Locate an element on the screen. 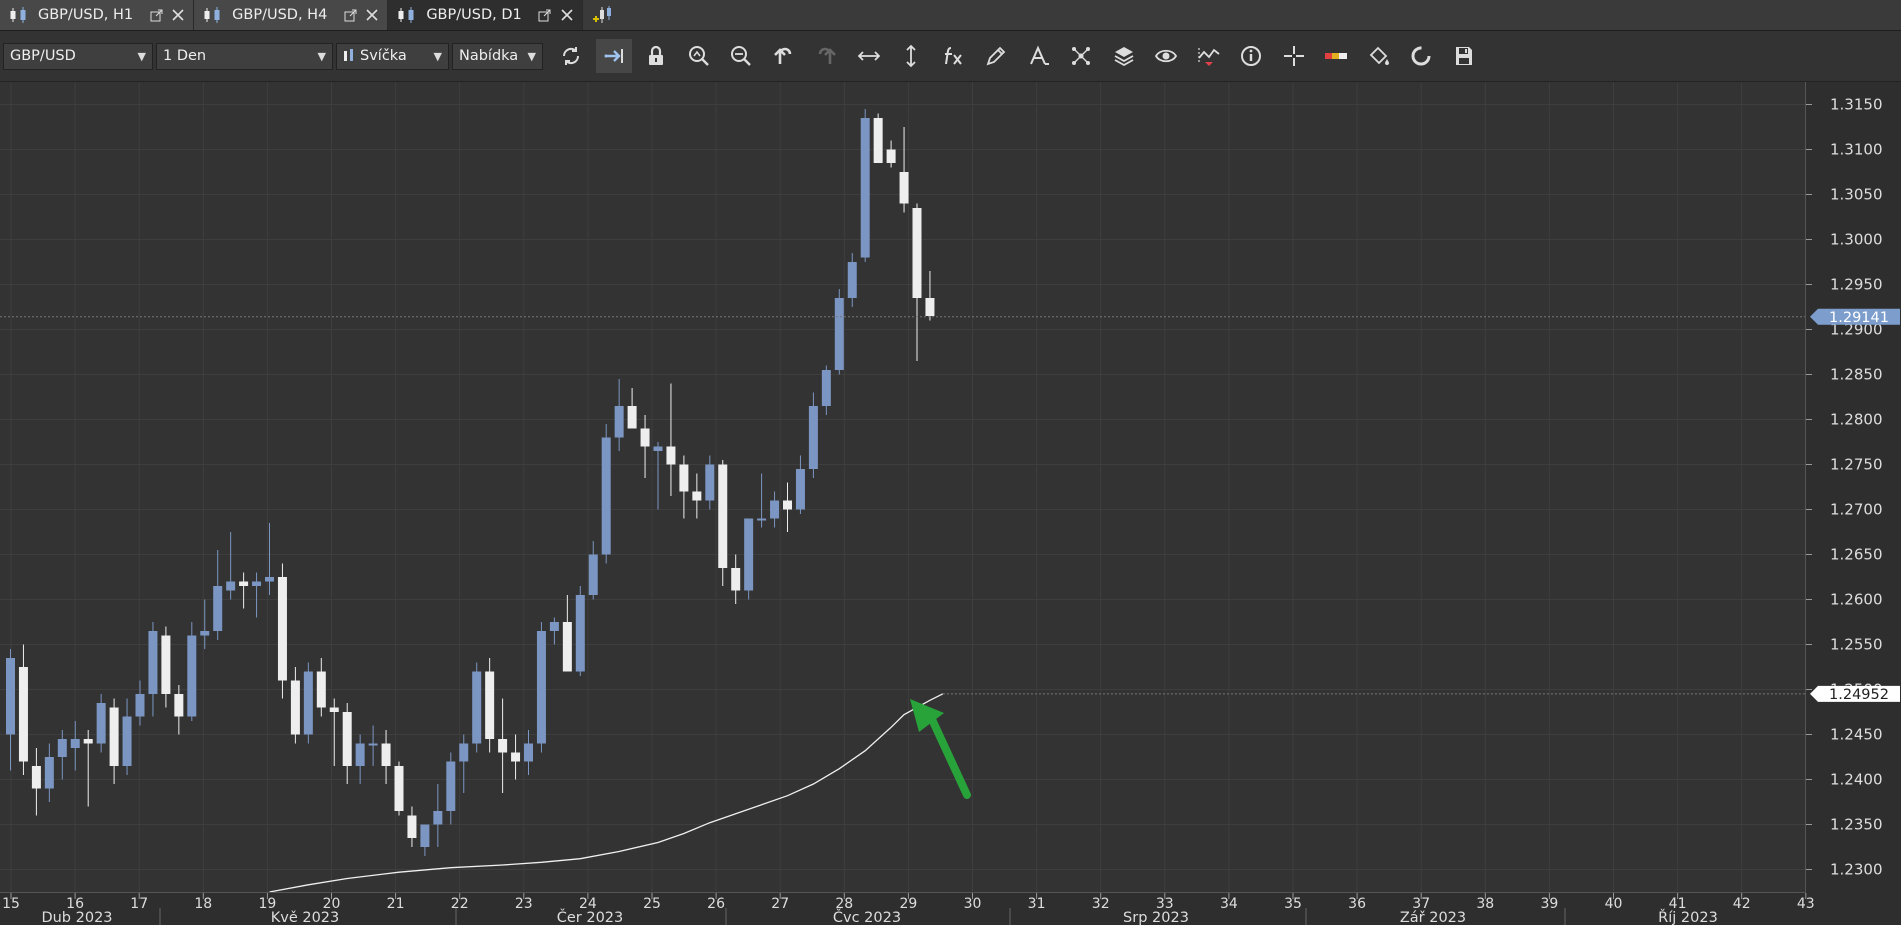 The image size is (1901, 925). save-button is located at coordinates (1464, 56).